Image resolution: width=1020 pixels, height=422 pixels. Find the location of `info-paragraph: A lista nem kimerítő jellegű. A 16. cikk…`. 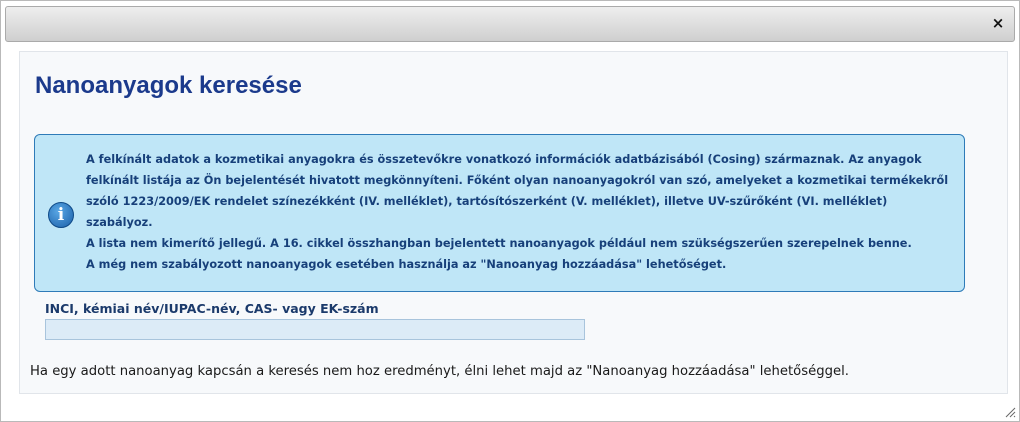

info-paragraph: A lista nem kimerítő jellegű. A 16. cikk… is located at coordinates (499, 243).